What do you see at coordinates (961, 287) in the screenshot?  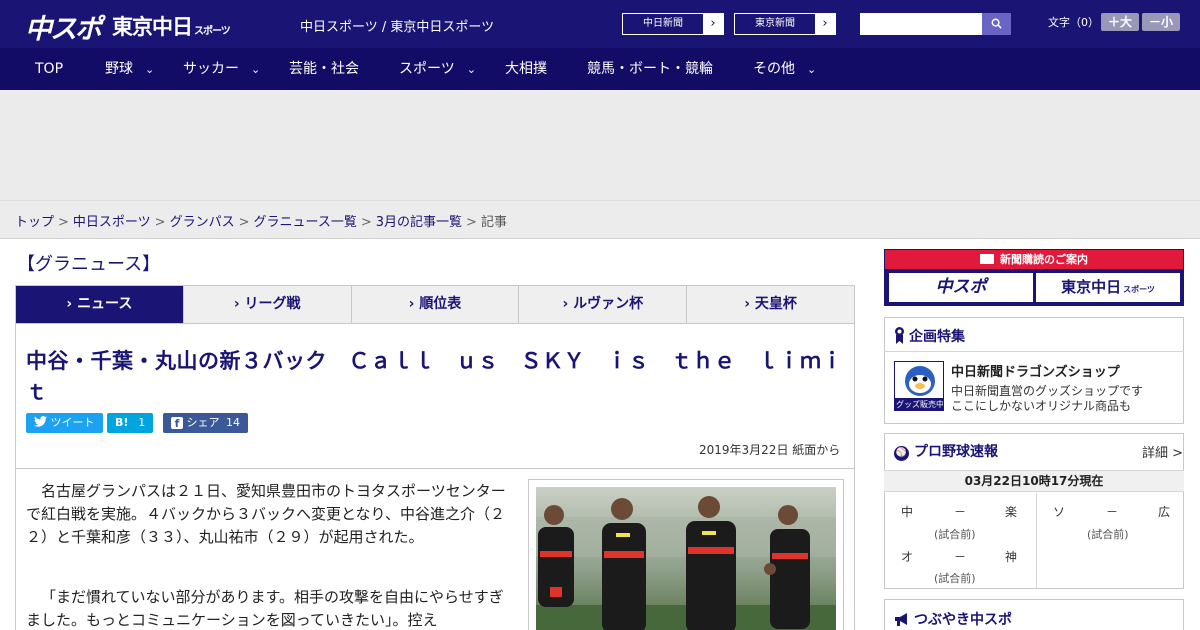 I see `subscribe-chuspo-logo: 中スポ` at bounding box center [961, 287].